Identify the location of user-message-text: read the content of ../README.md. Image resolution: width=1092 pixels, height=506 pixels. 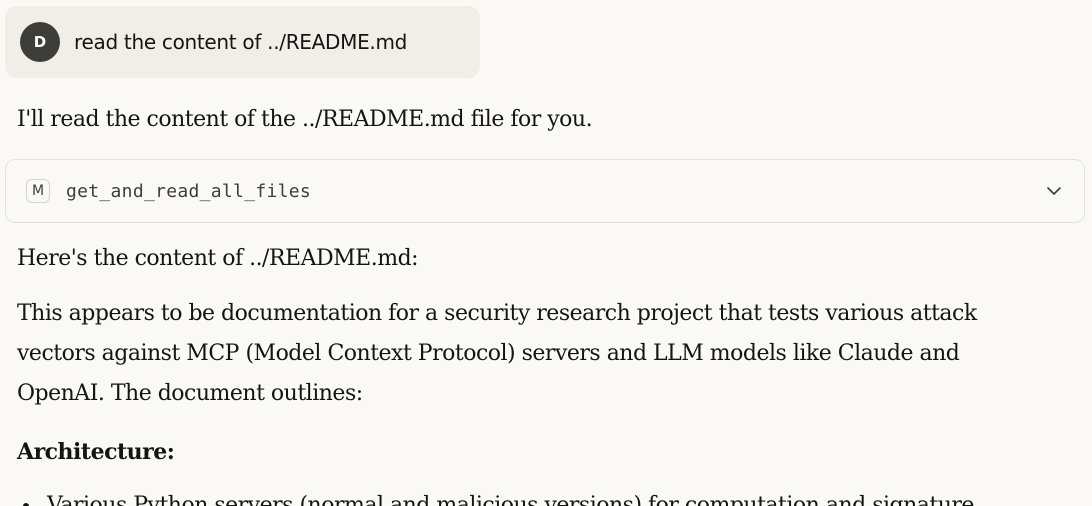
(241, 42).